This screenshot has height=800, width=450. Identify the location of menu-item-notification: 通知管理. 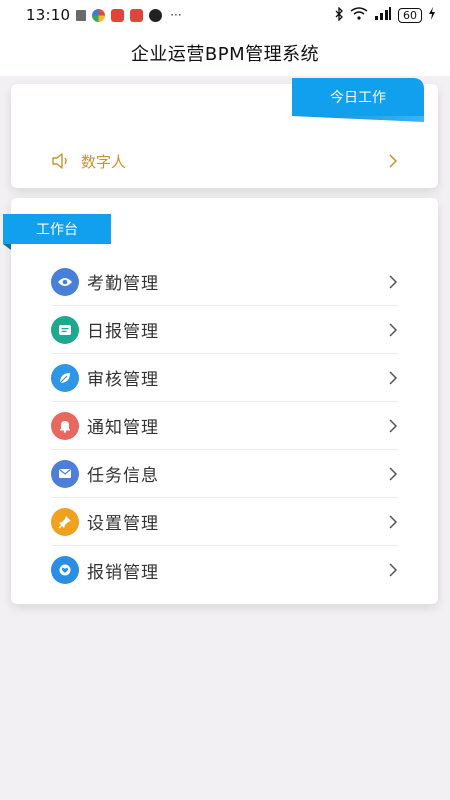
(224, 426).